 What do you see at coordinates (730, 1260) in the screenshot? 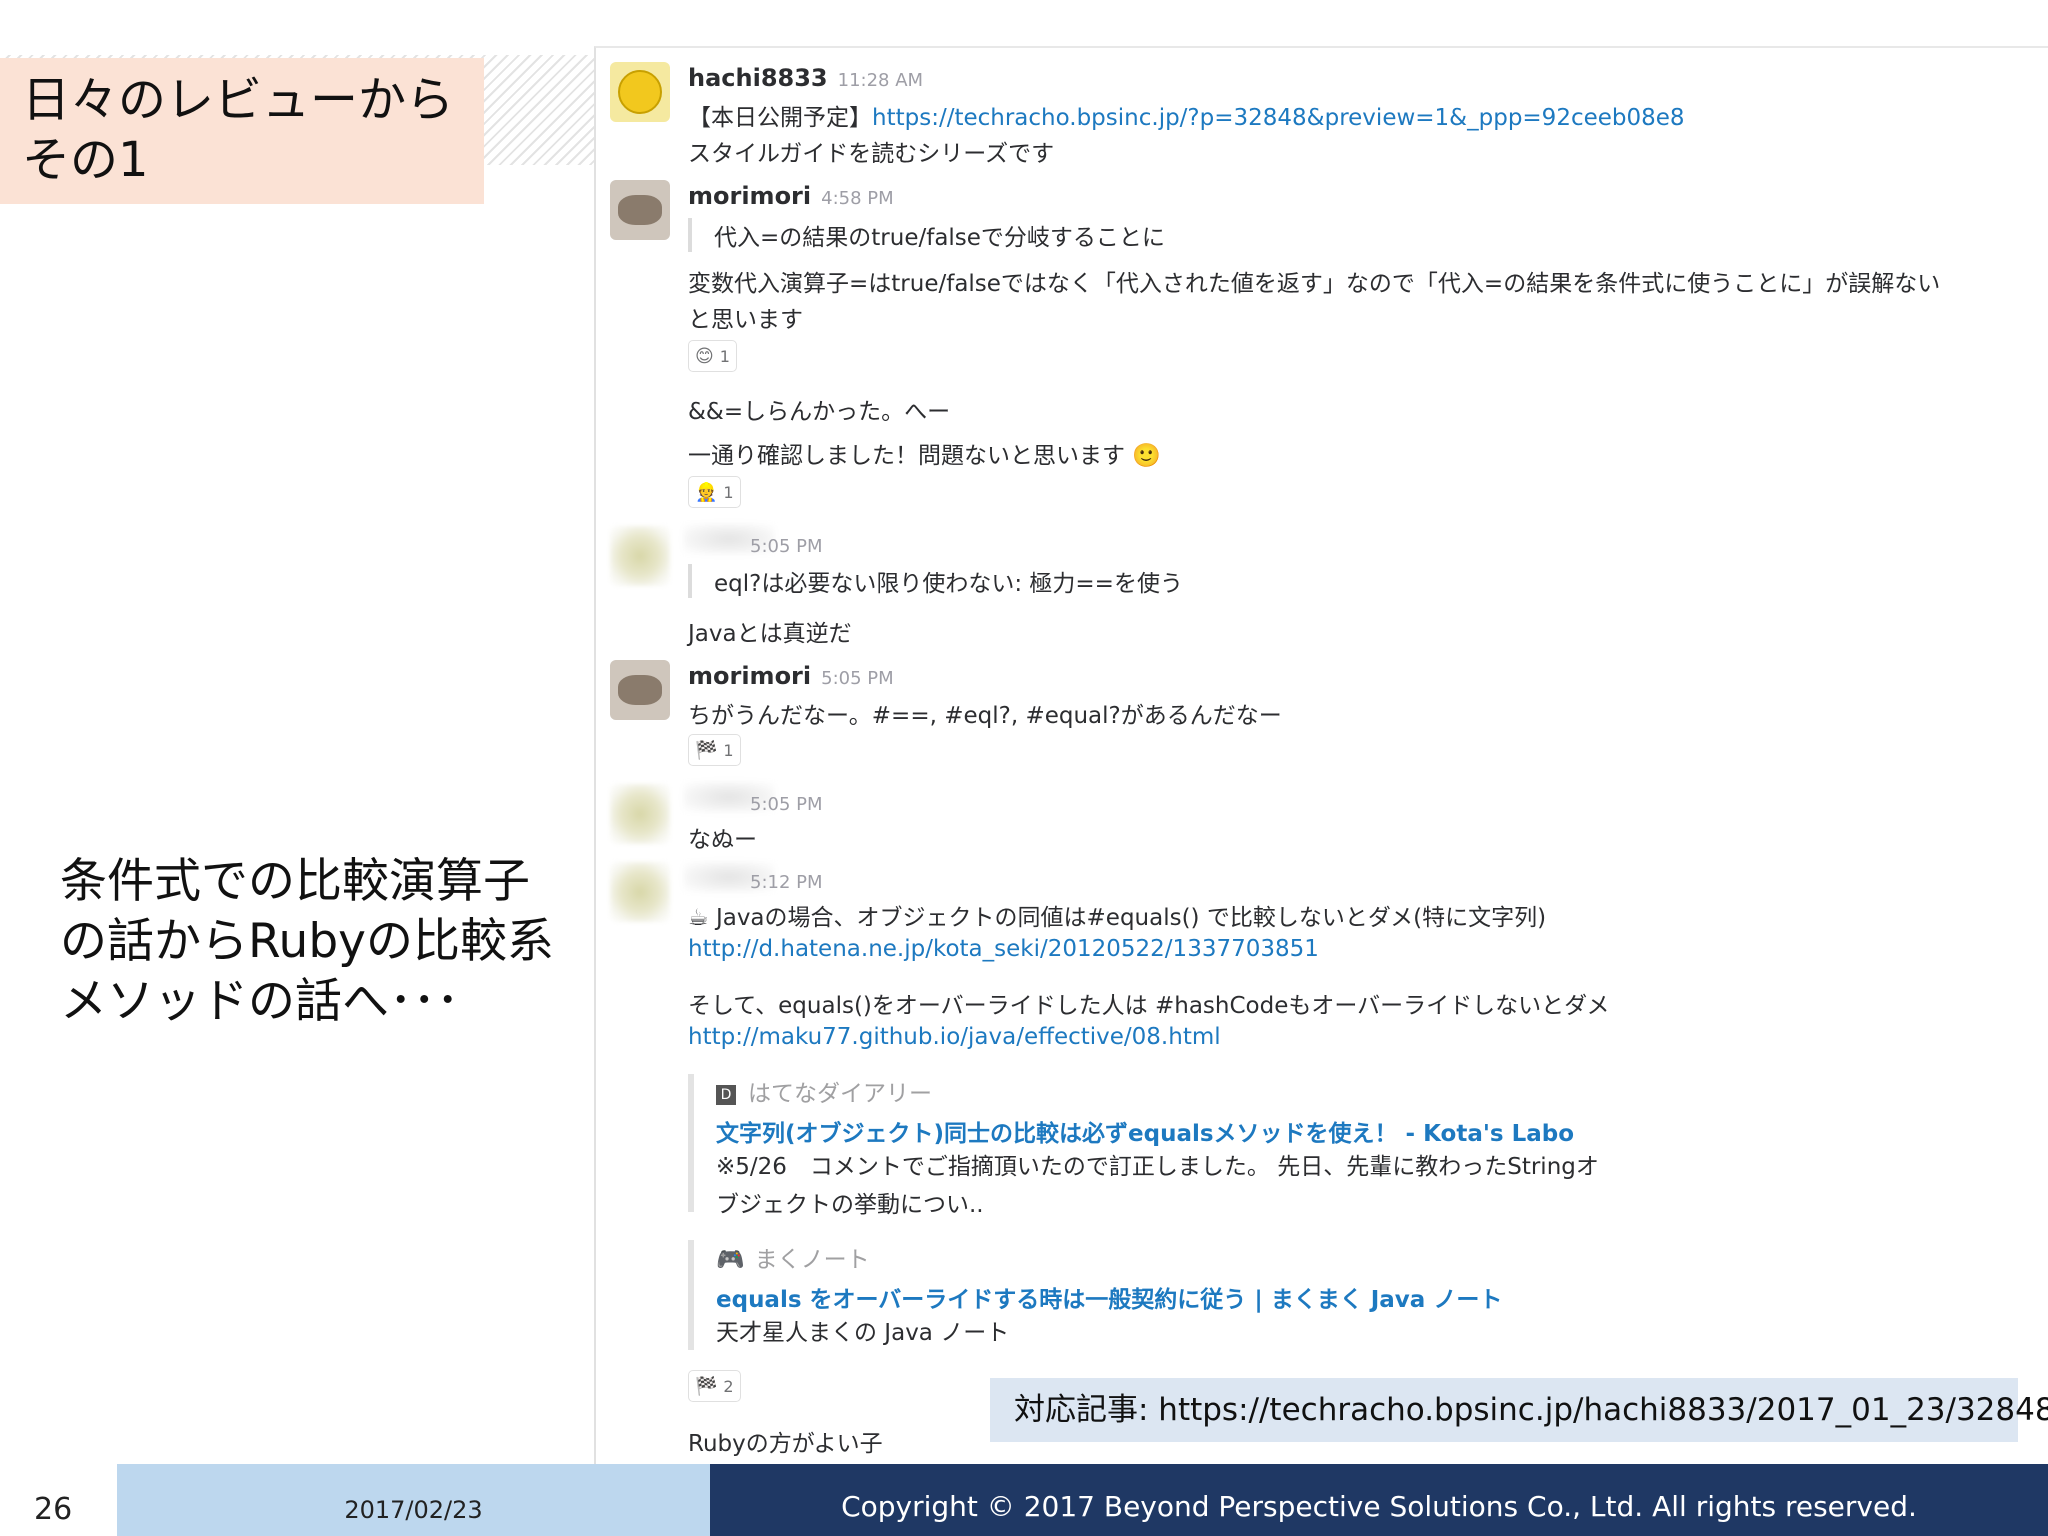
I see `maku-note-icon: 🎮` at bounding box center [730, 1260].